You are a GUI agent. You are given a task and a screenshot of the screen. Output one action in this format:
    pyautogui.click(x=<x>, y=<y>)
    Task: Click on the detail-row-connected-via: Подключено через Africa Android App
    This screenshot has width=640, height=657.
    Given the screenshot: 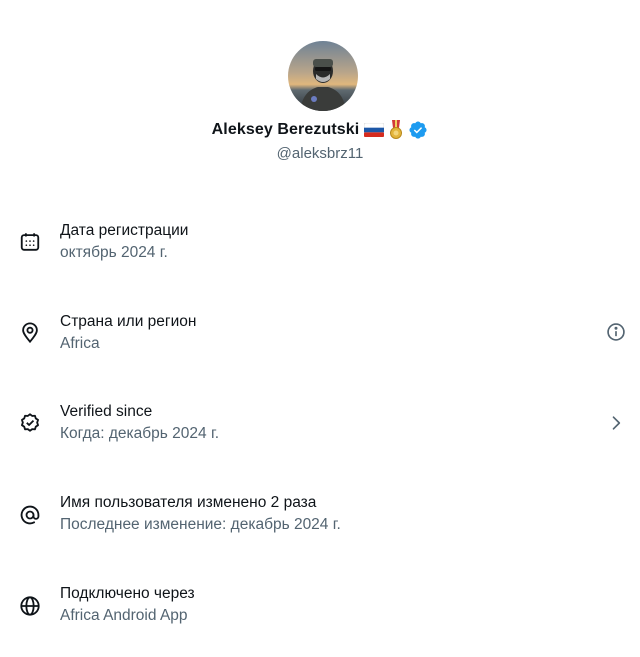 What is the action you would take?
    pyautogui.click(x=320, y=618)
    